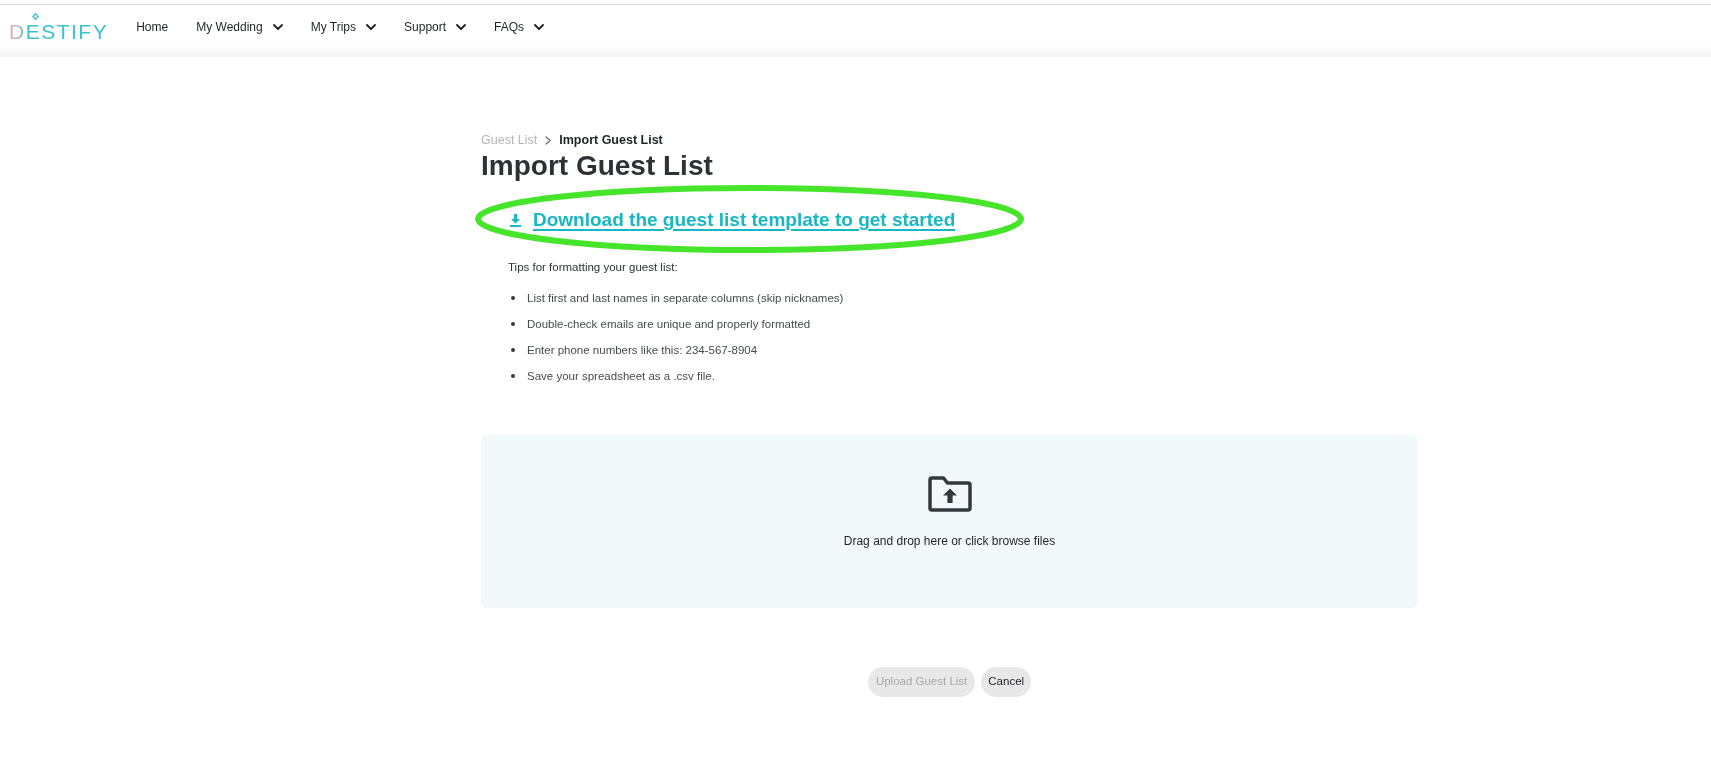 This screenshot has height=778, width=1711. What do you see at coordinates (519, 27) in the screenshot?
I see `nav-link: FAQs` at bounding box center [519, 27].